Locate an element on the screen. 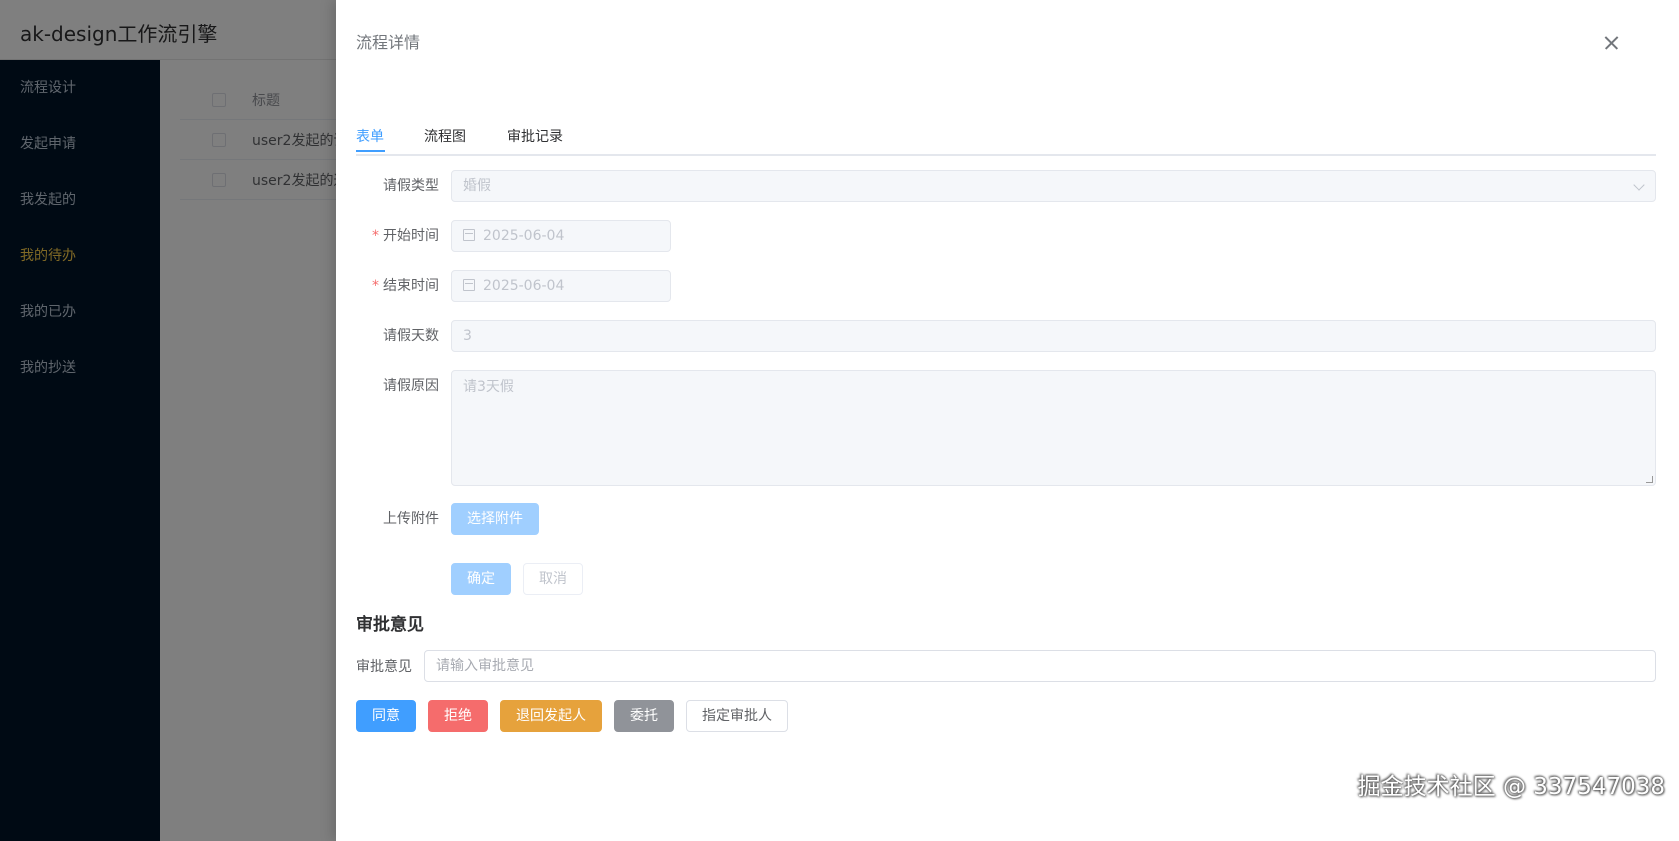  form-item-leave-type: 请假类型 婚假 is located at coordinates (1006, 186).